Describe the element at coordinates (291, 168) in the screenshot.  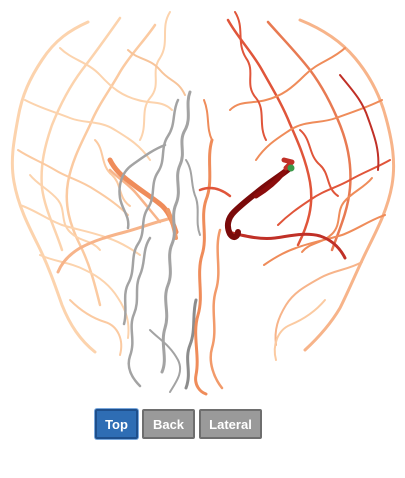
I see `occlusion-marker` at that location.